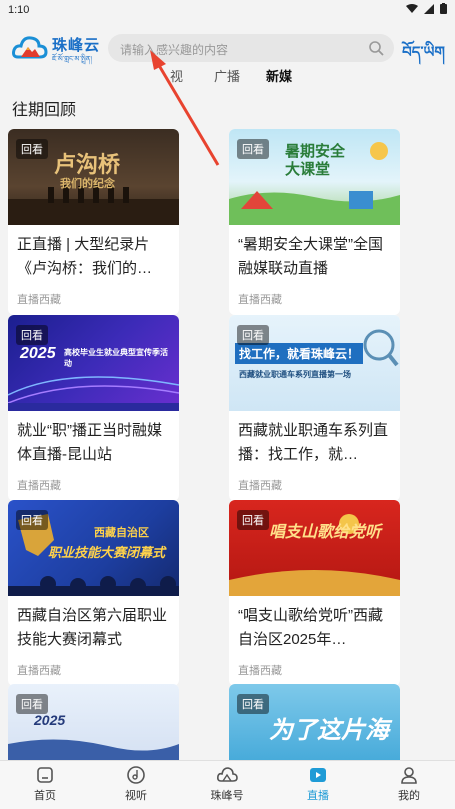  Describe the element at coordinates (376, 48) in the screenshot. I see `search-icon` at that location.